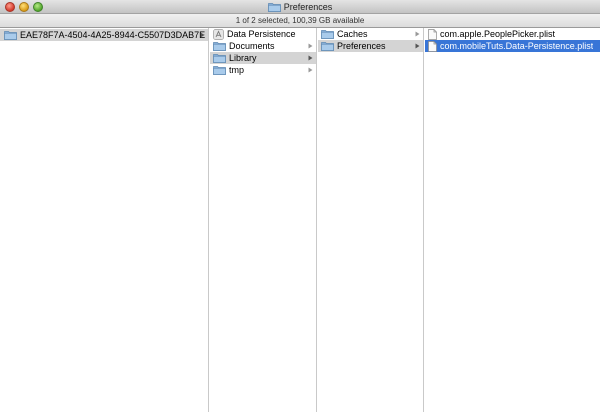  I want to click on list-item: com.apple.PeoplePicker.plist, so click(512, 34).